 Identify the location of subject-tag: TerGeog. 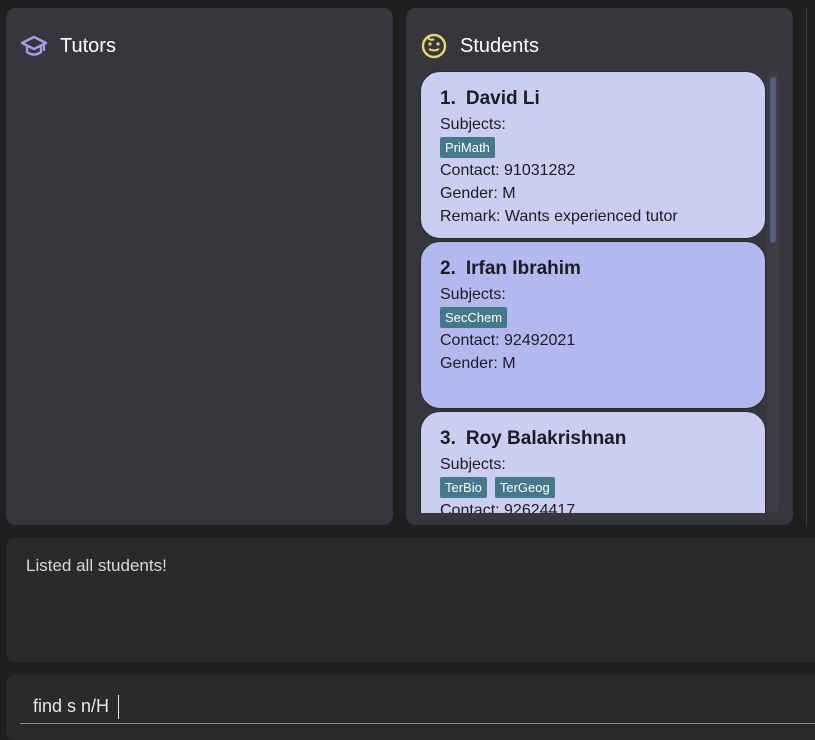
(524, 487).